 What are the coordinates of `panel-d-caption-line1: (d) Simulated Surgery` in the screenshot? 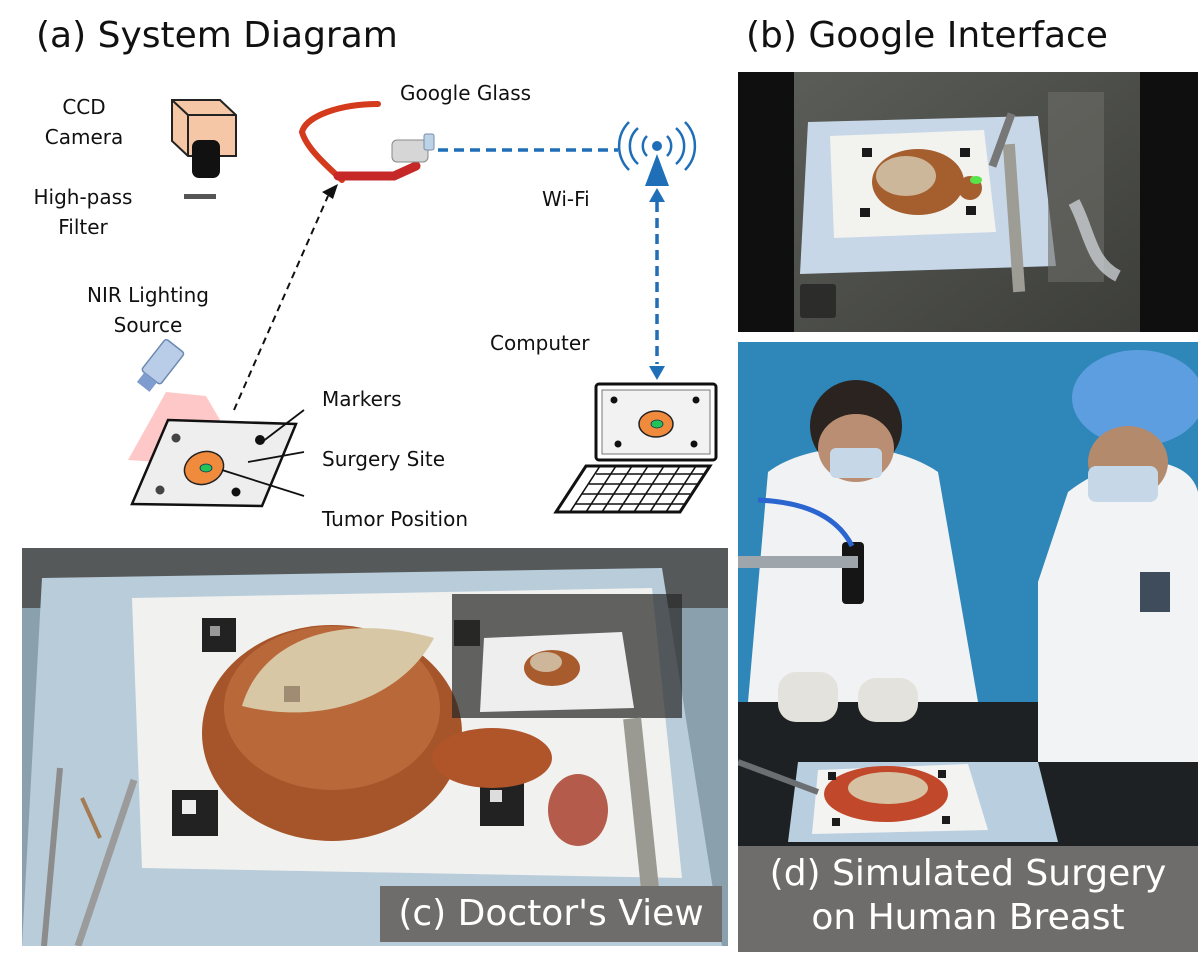 It's located at (968, 873).